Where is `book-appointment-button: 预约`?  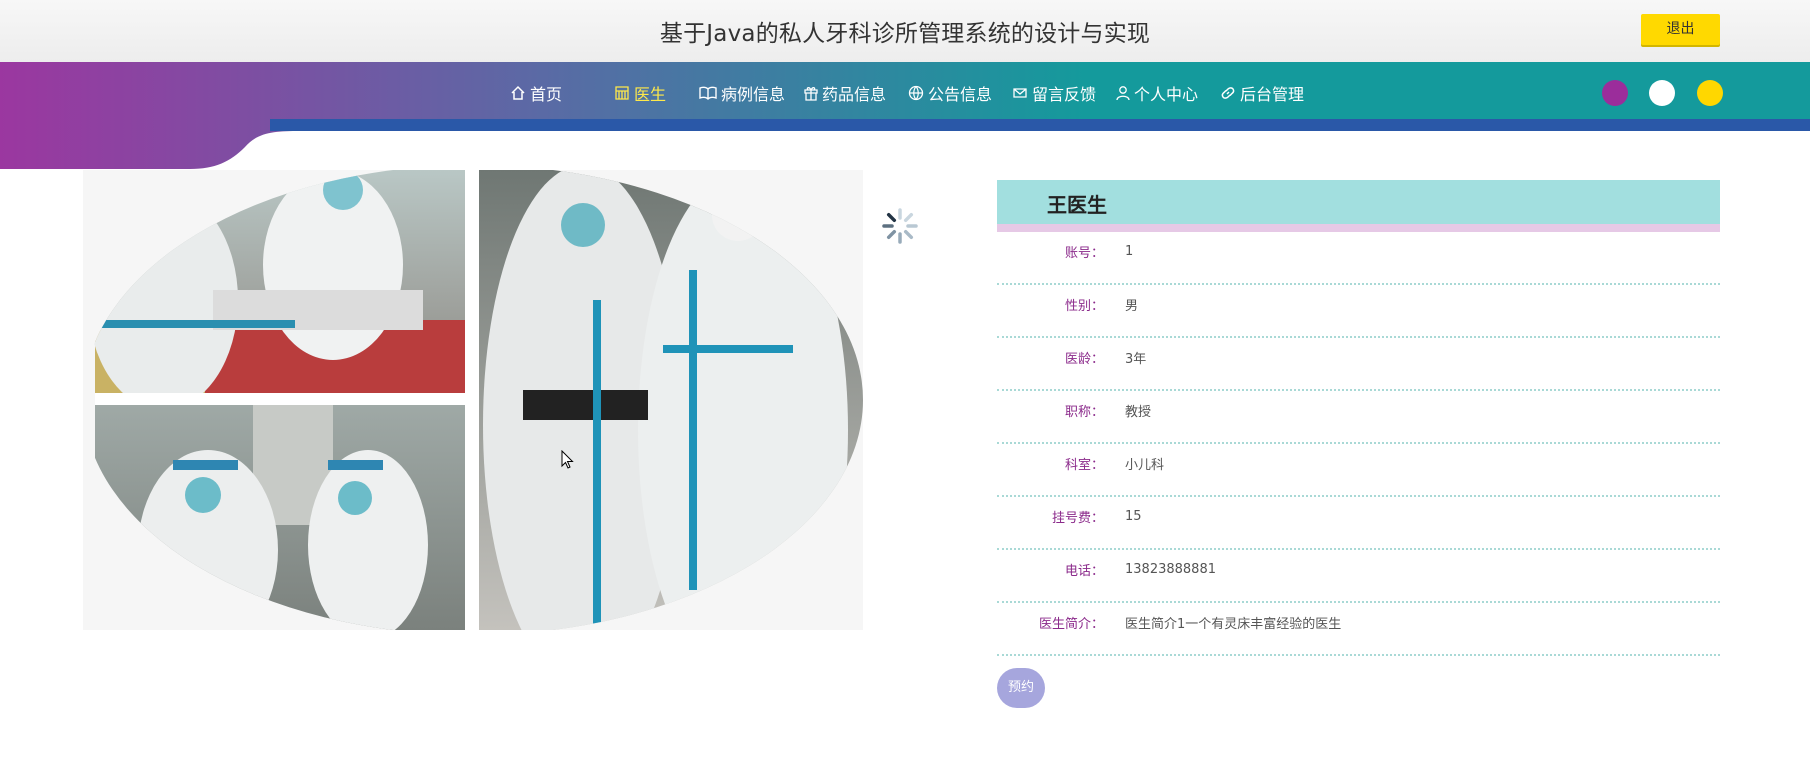 book-appointment-button: 预约 is located at coordinates (1021, 688).